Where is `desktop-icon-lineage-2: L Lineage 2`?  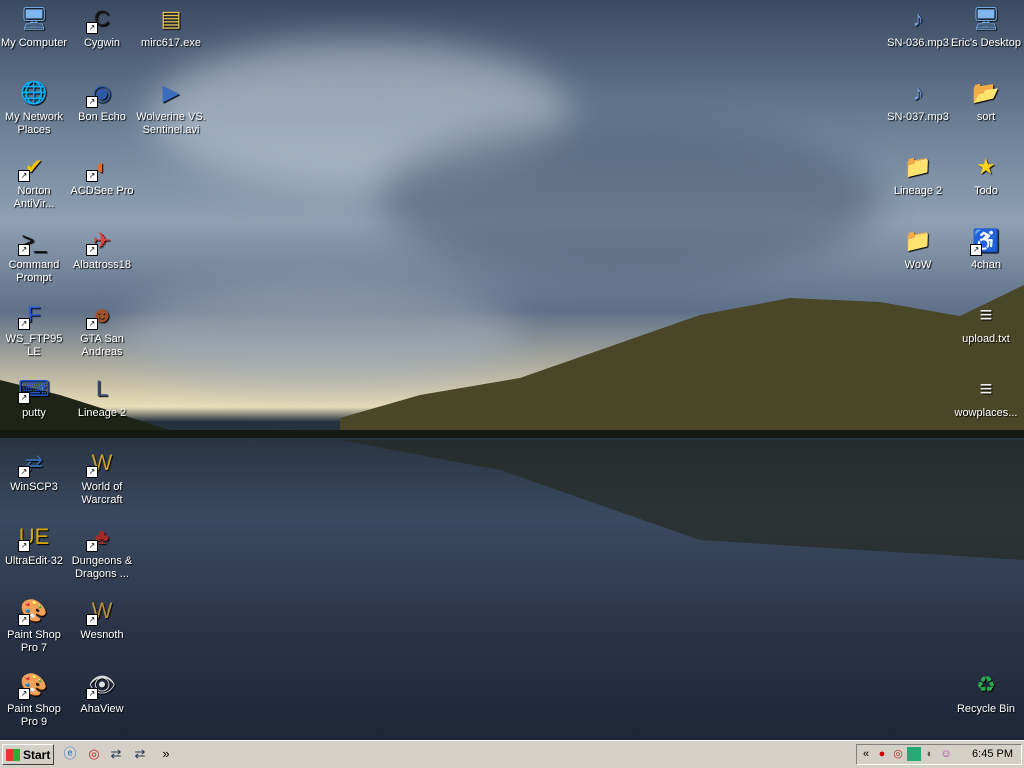
desktop-icon-lineage-2: L Lineage 2 is located at coordinates (102, 396).